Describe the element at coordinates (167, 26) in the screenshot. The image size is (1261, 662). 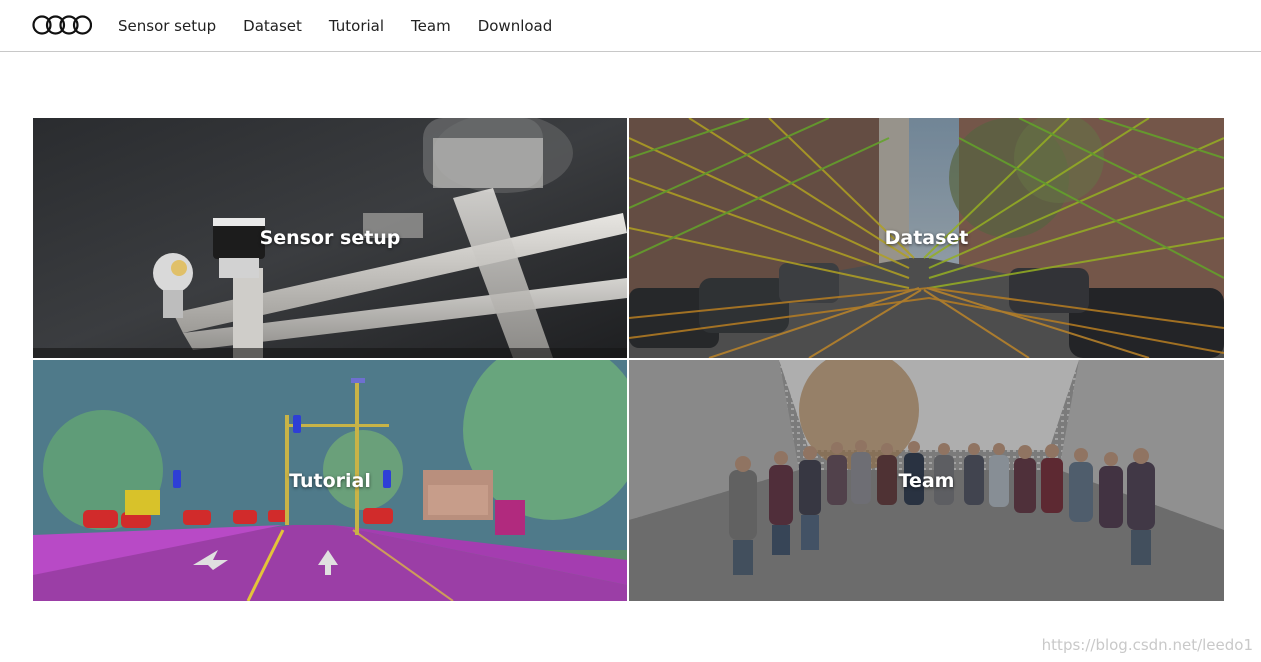
I see `nav-link-sensor-setup: Sensor setup` at that location.